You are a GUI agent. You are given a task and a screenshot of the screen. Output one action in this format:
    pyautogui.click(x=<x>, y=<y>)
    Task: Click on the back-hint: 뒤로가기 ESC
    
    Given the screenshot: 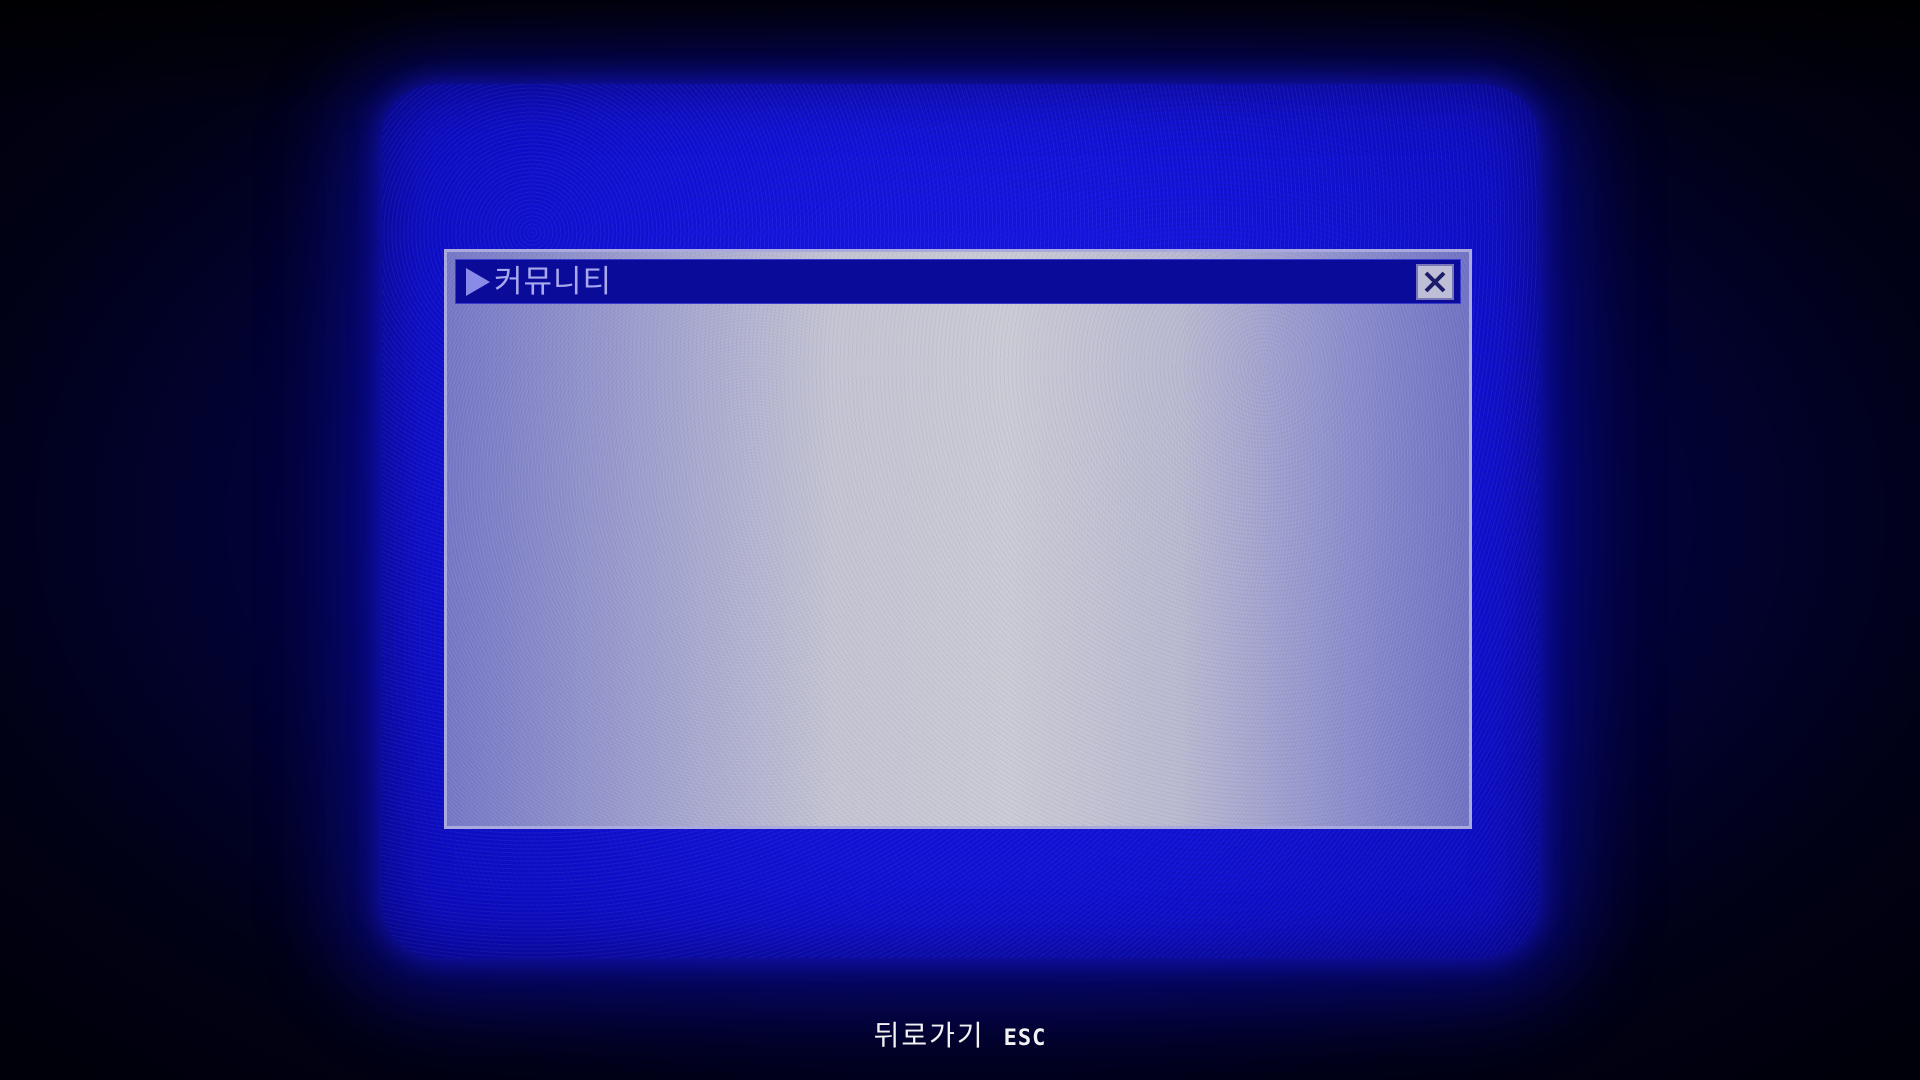 What is the action you would take?
    pyautogui.click(x=960, y=1037)
    